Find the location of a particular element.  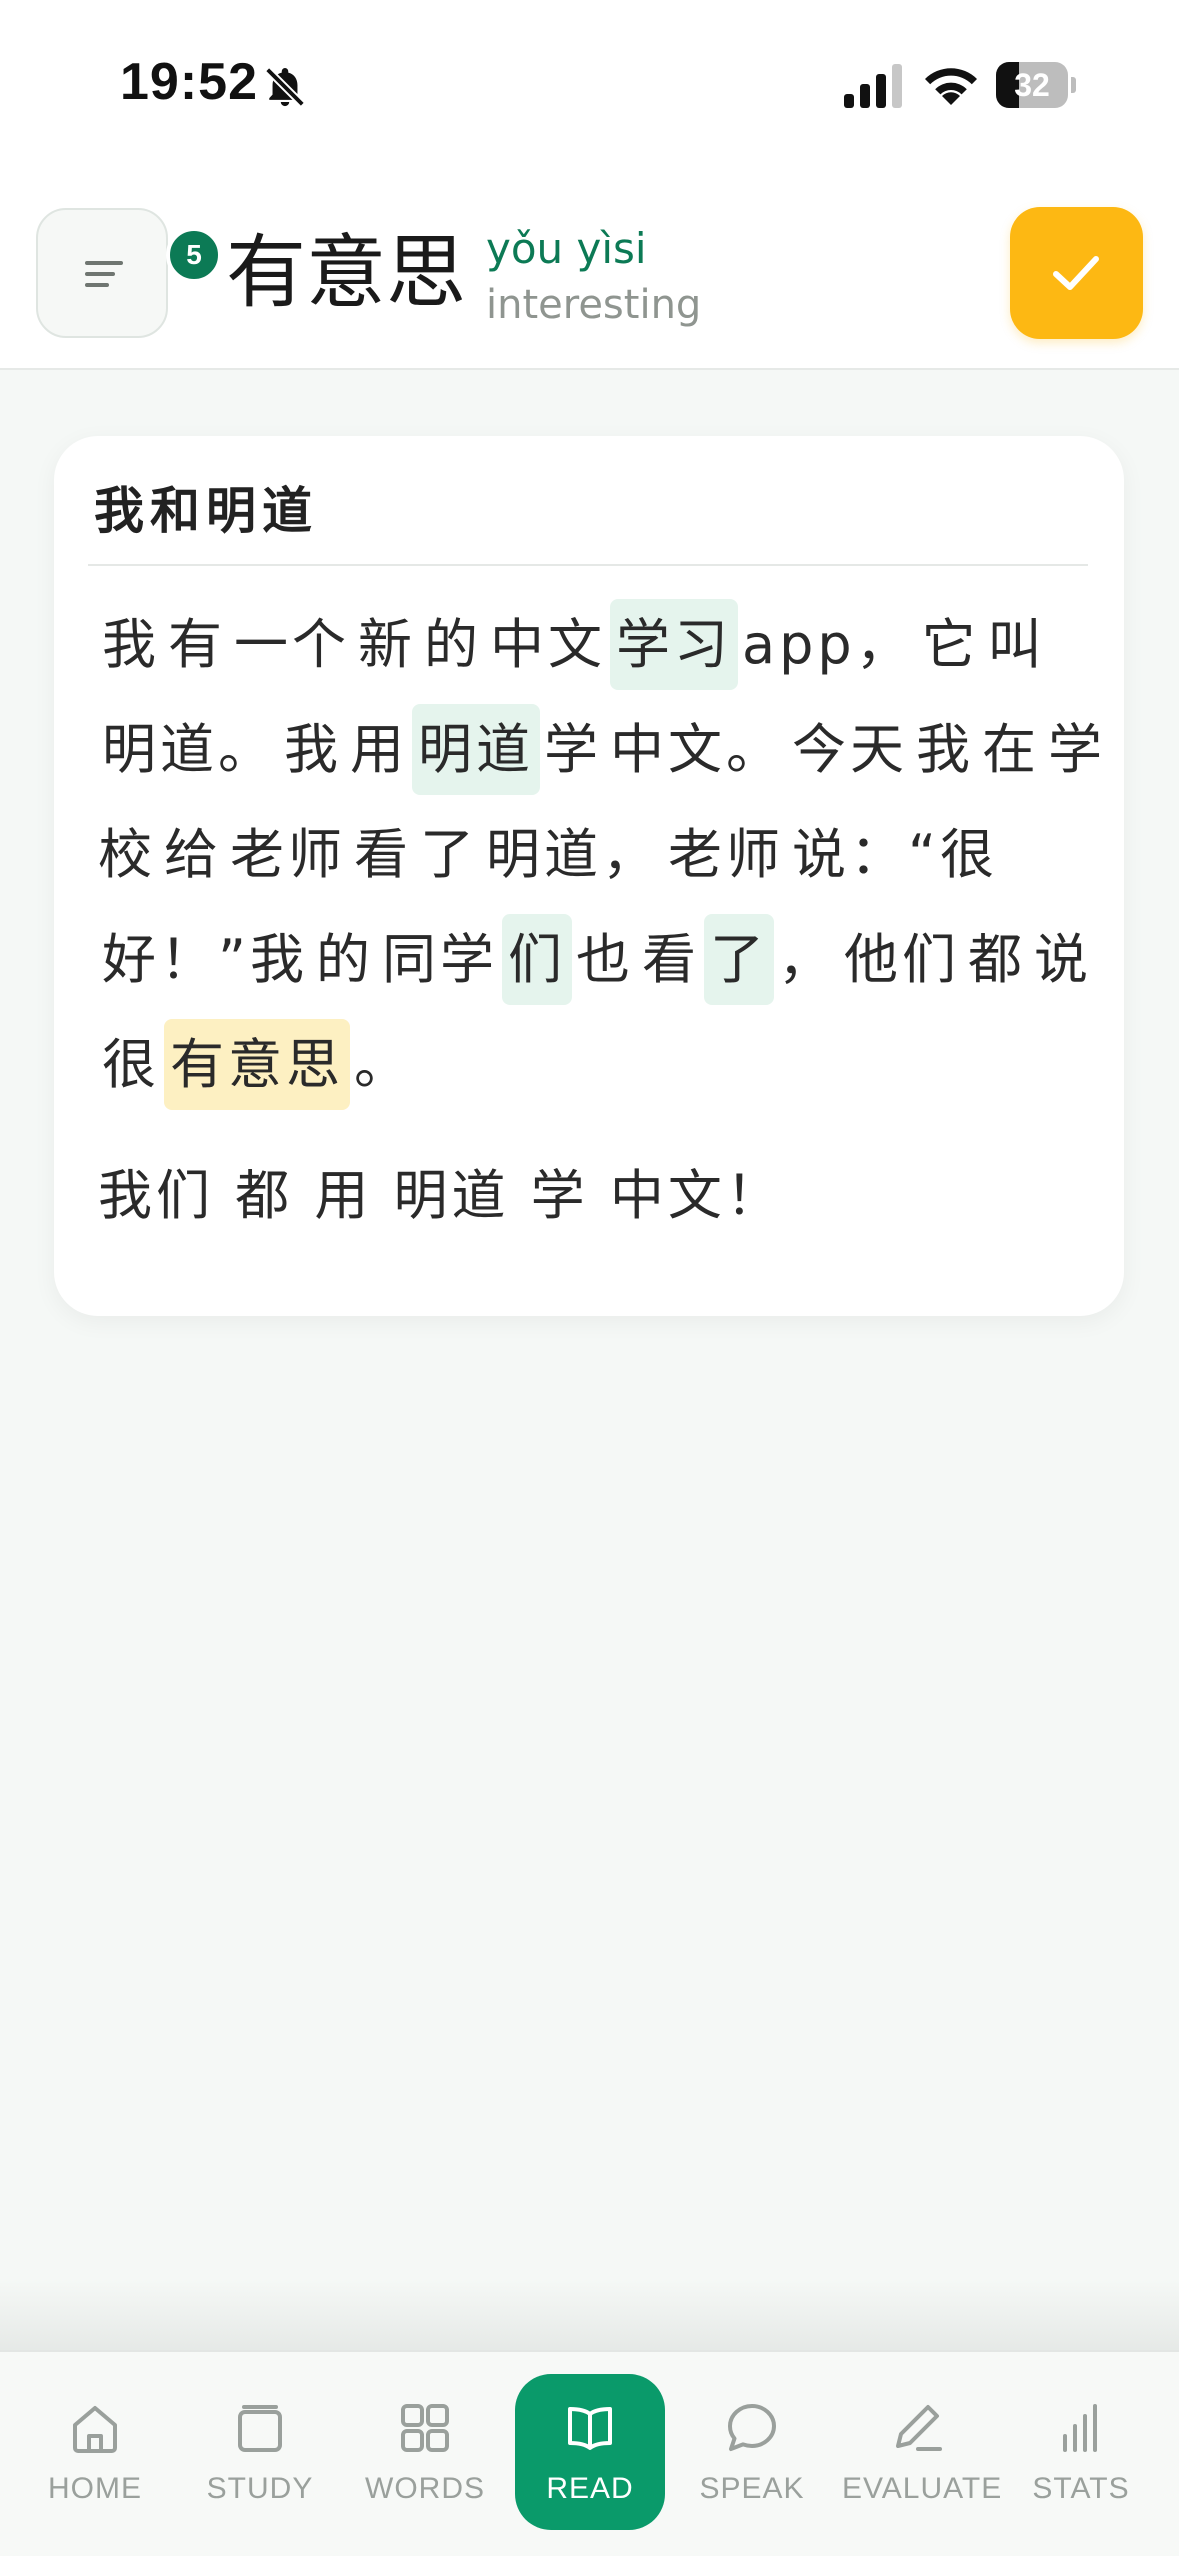

word-token: 了 is located at coordinates (449, 854).